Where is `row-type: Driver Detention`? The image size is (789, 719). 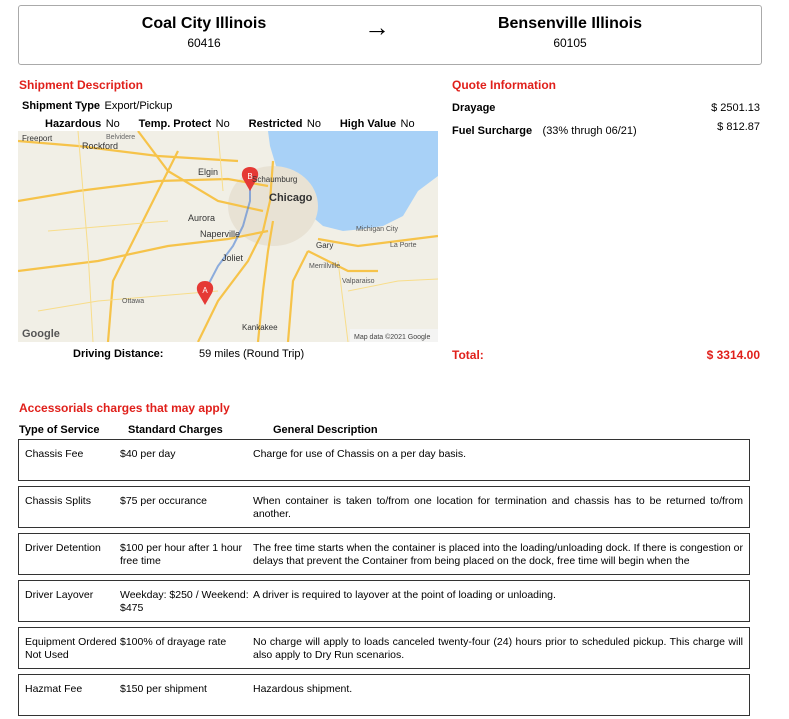
row-type: Driver Detention is located at coordinates (63, 548).